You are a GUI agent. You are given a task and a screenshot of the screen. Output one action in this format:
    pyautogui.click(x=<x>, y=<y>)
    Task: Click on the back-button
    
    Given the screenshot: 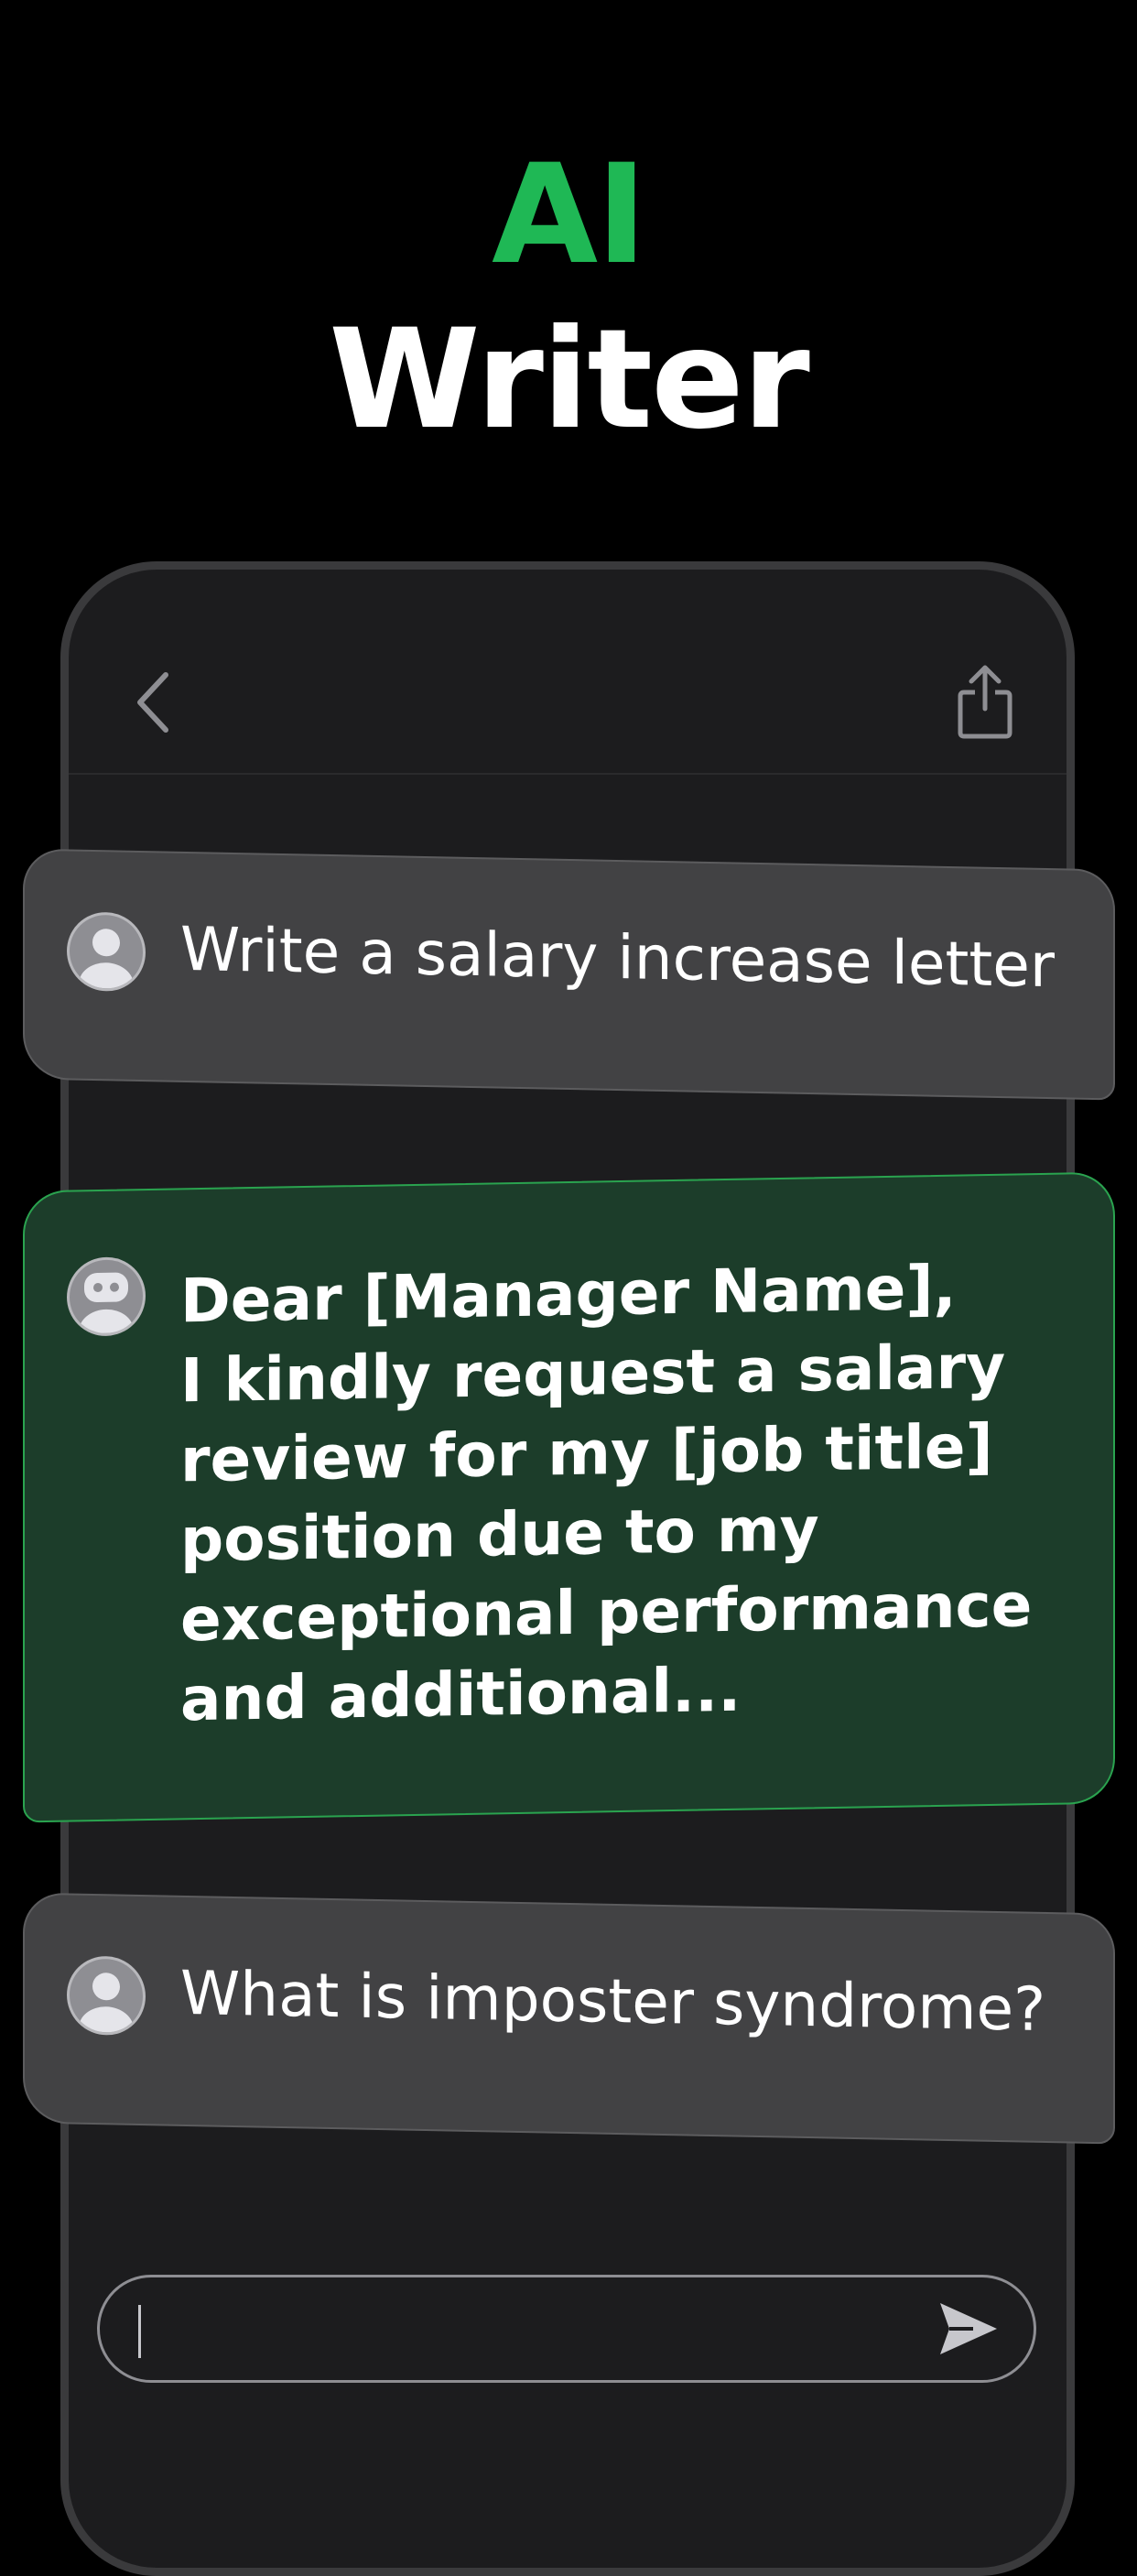 What is the action you would take?
    pyautogui.click(x=154, y=702)
    